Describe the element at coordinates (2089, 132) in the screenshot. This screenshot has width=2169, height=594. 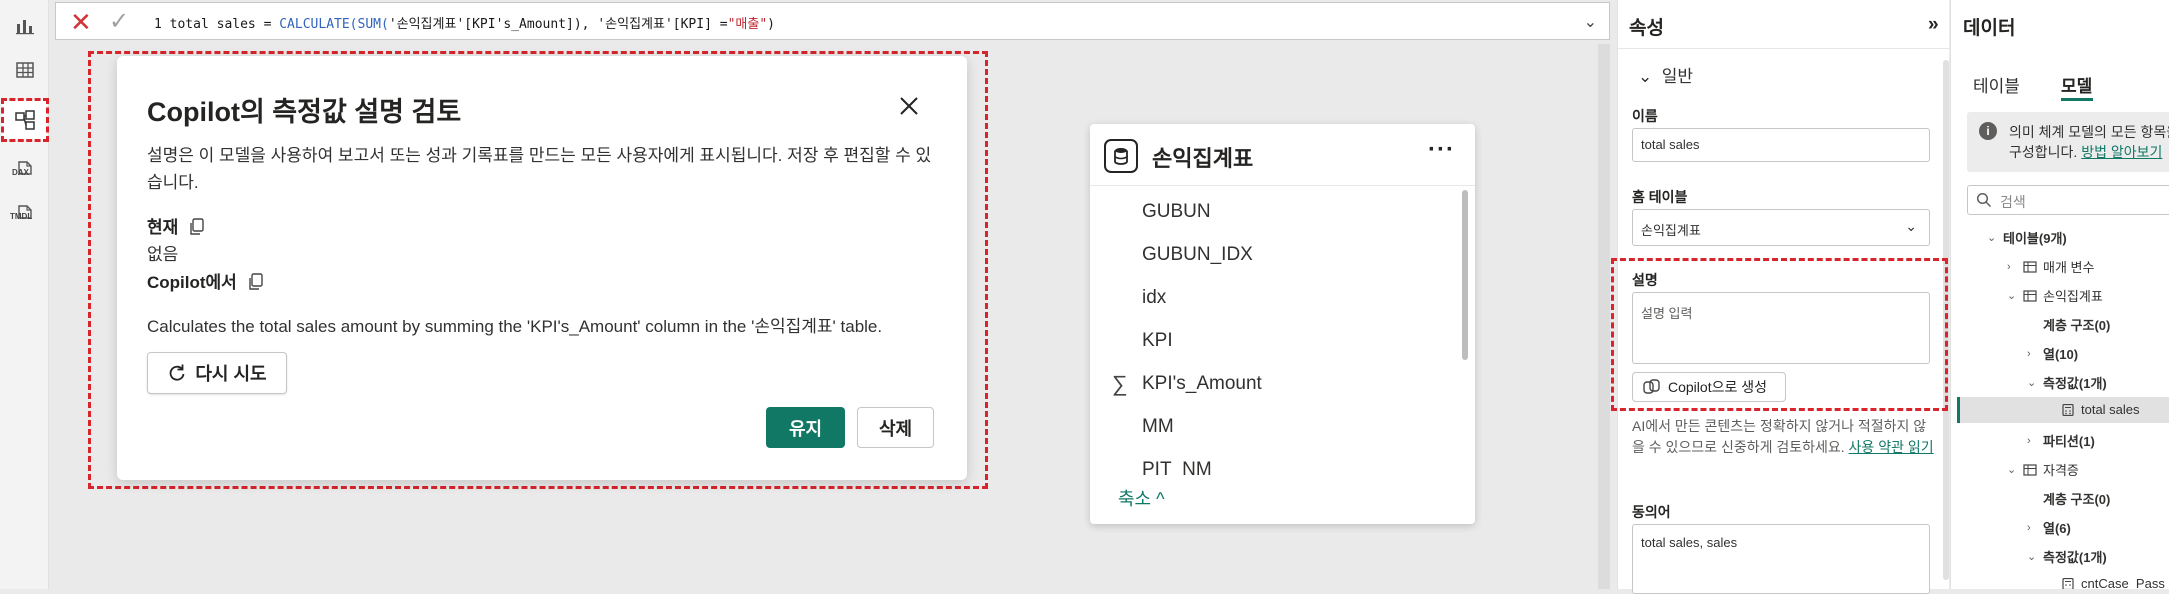
I see `info-line-1: 의미 체계 모델의 모든 항목을` at that location.